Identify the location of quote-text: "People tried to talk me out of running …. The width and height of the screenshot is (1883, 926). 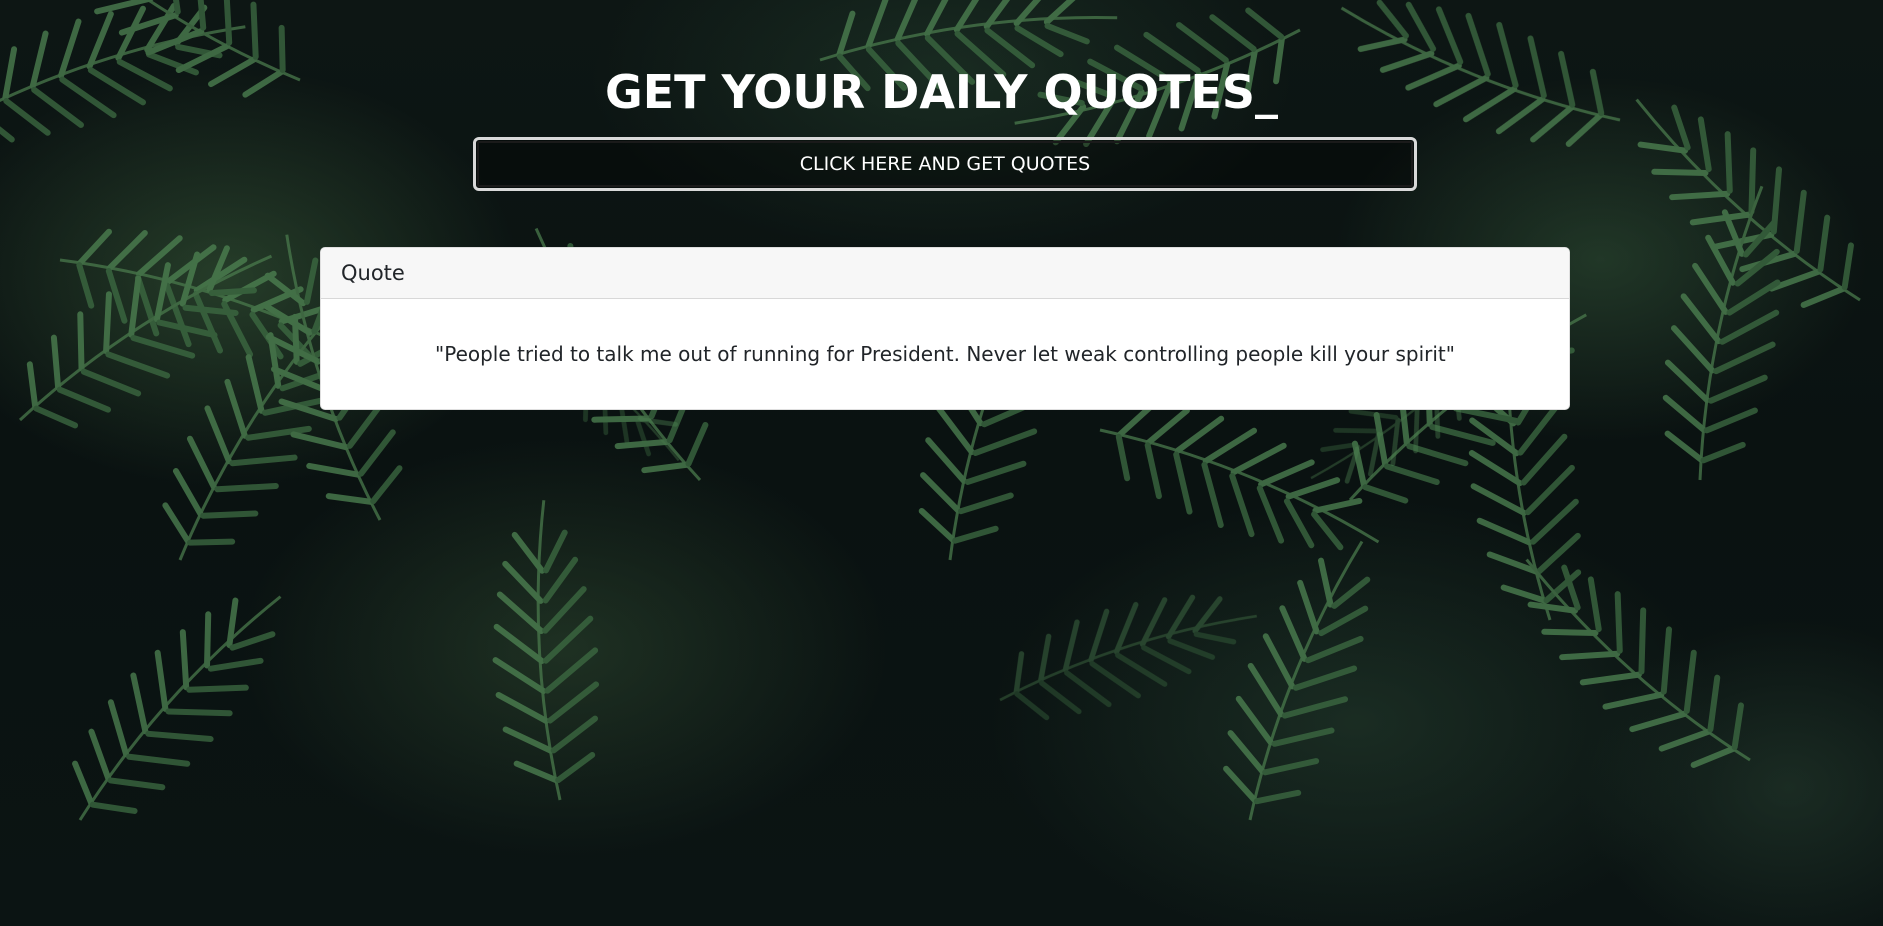
(945, 354).